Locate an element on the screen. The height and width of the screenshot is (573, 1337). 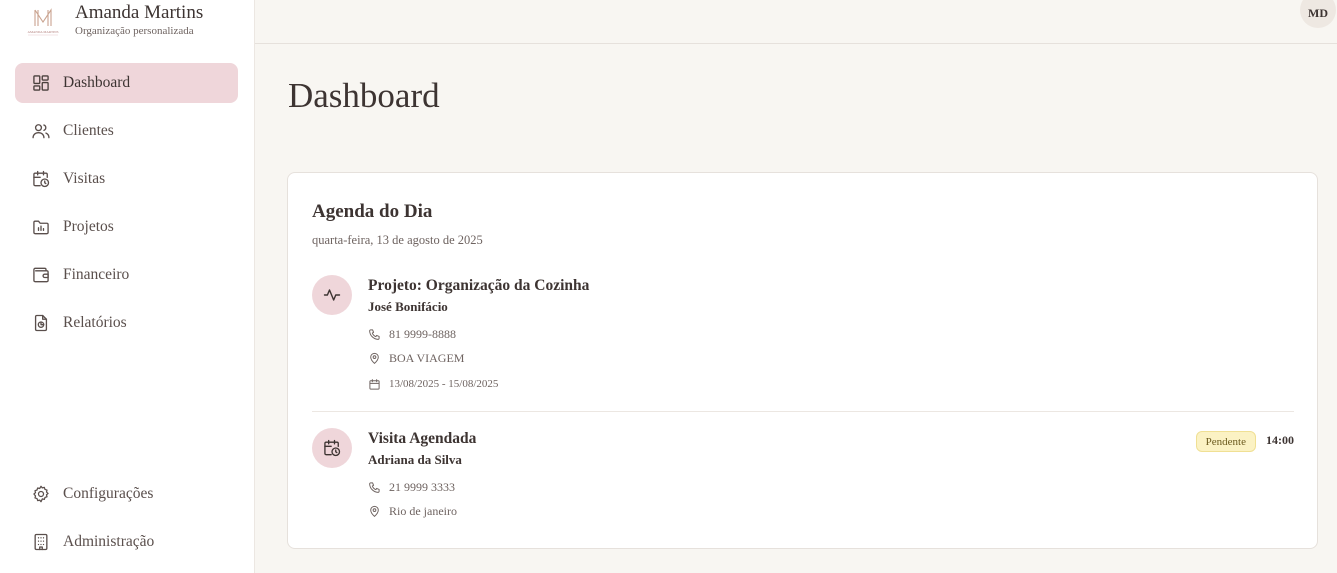
wallet-icon is located at coordinates (41, 275).